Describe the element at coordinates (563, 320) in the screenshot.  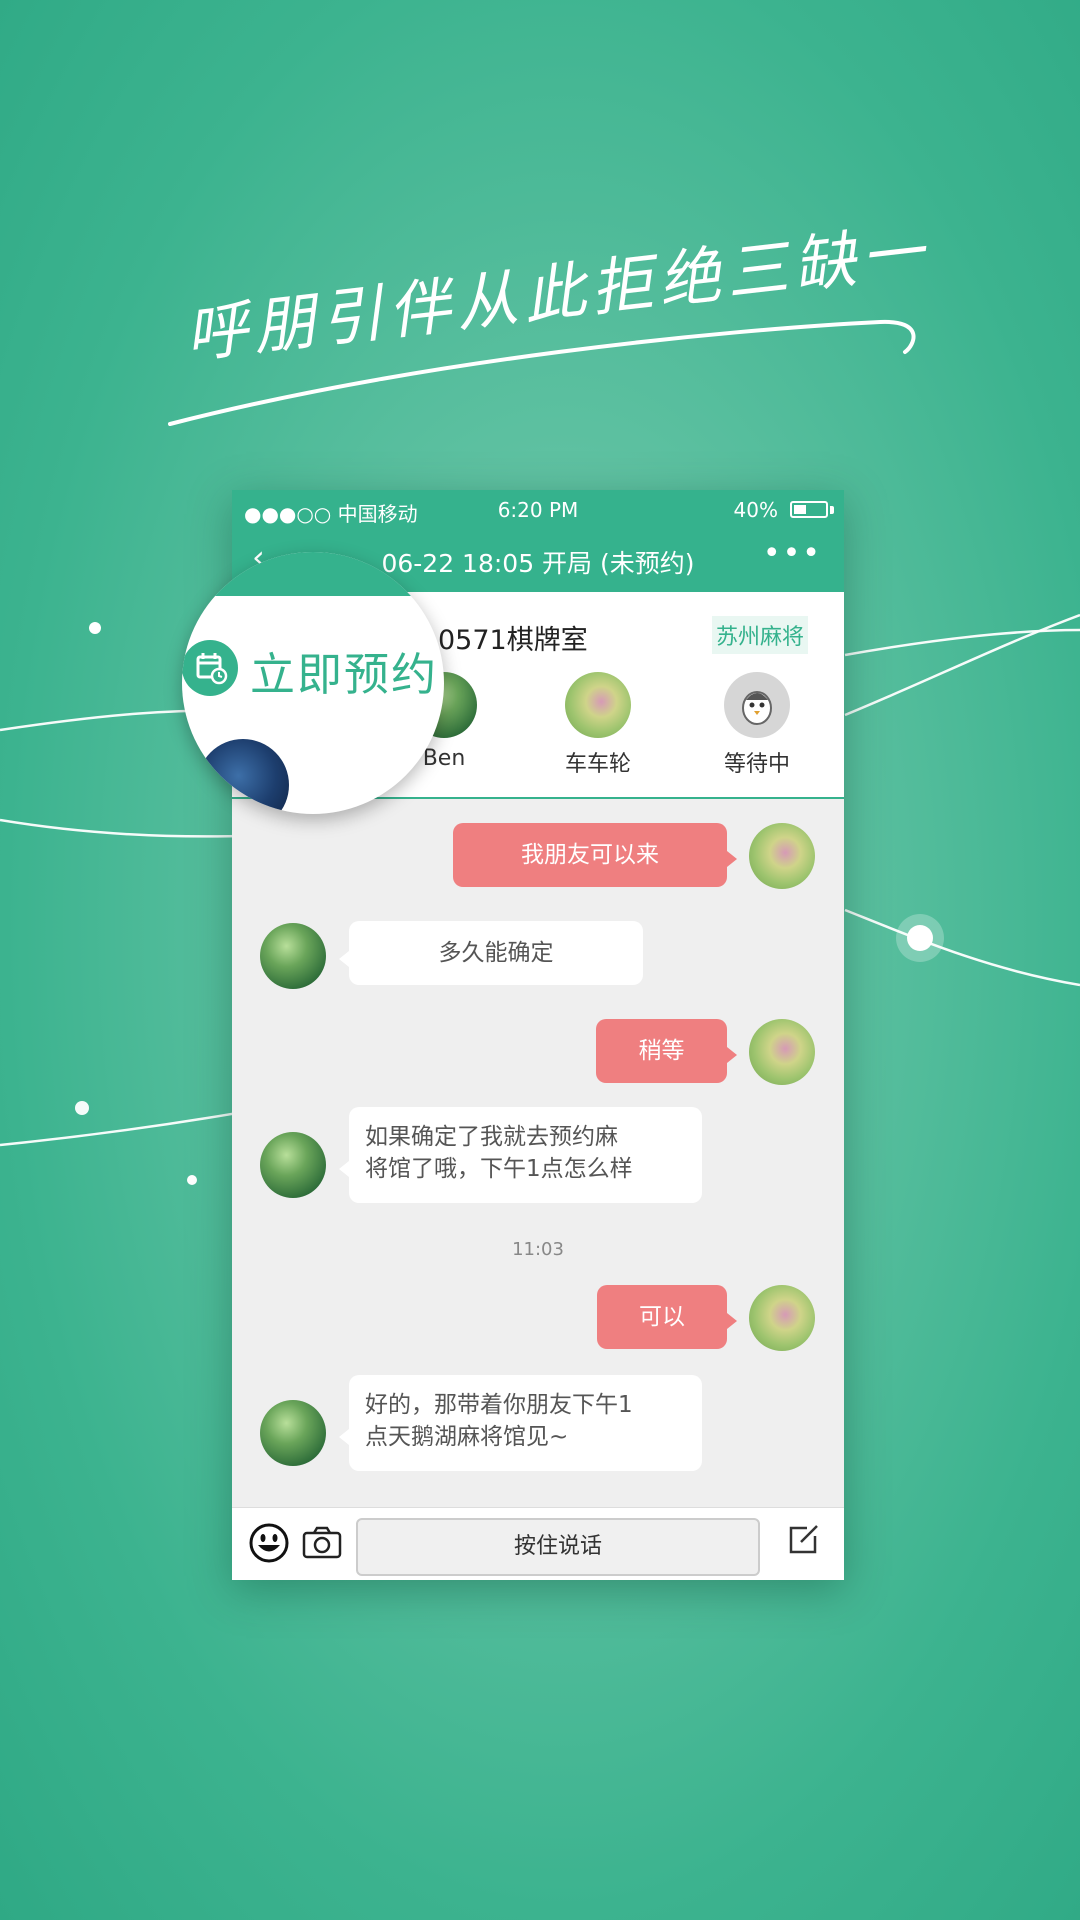
I see `slogan: 呼朋引伴从此拒绝三缺一` at that location.